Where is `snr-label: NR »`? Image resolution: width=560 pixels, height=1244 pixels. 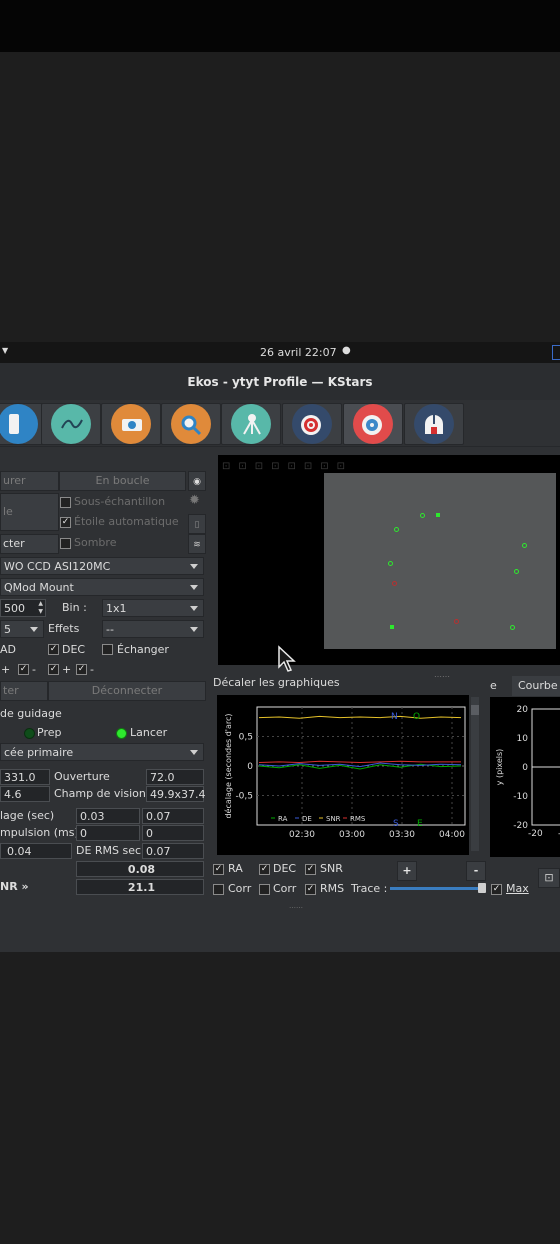 snr-label: NR » is located at coordinates (14, 886).